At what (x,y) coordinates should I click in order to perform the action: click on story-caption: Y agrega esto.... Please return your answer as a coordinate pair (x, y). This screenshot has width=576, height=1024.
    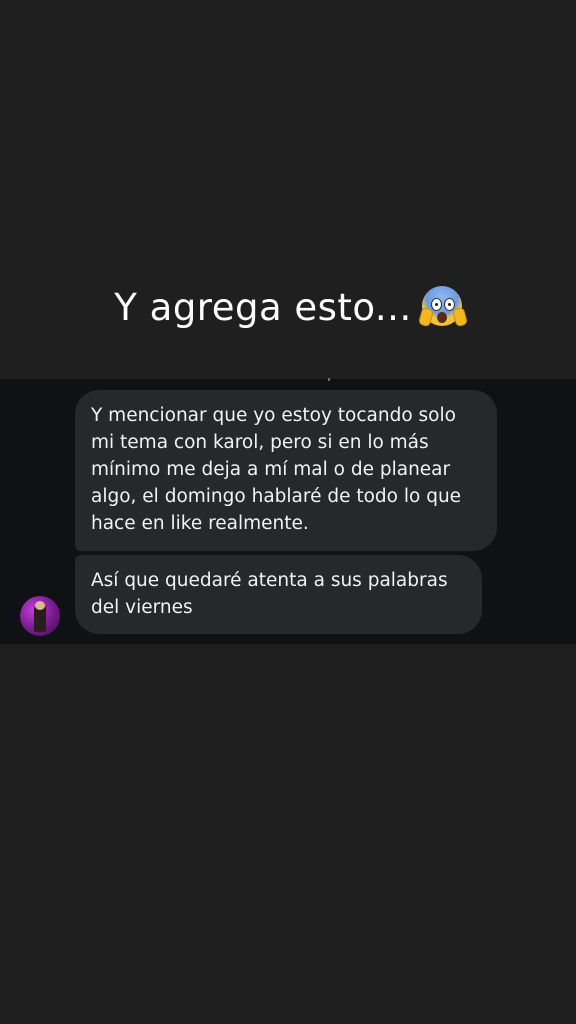
    Looking at the image, I should click on (288, 308).